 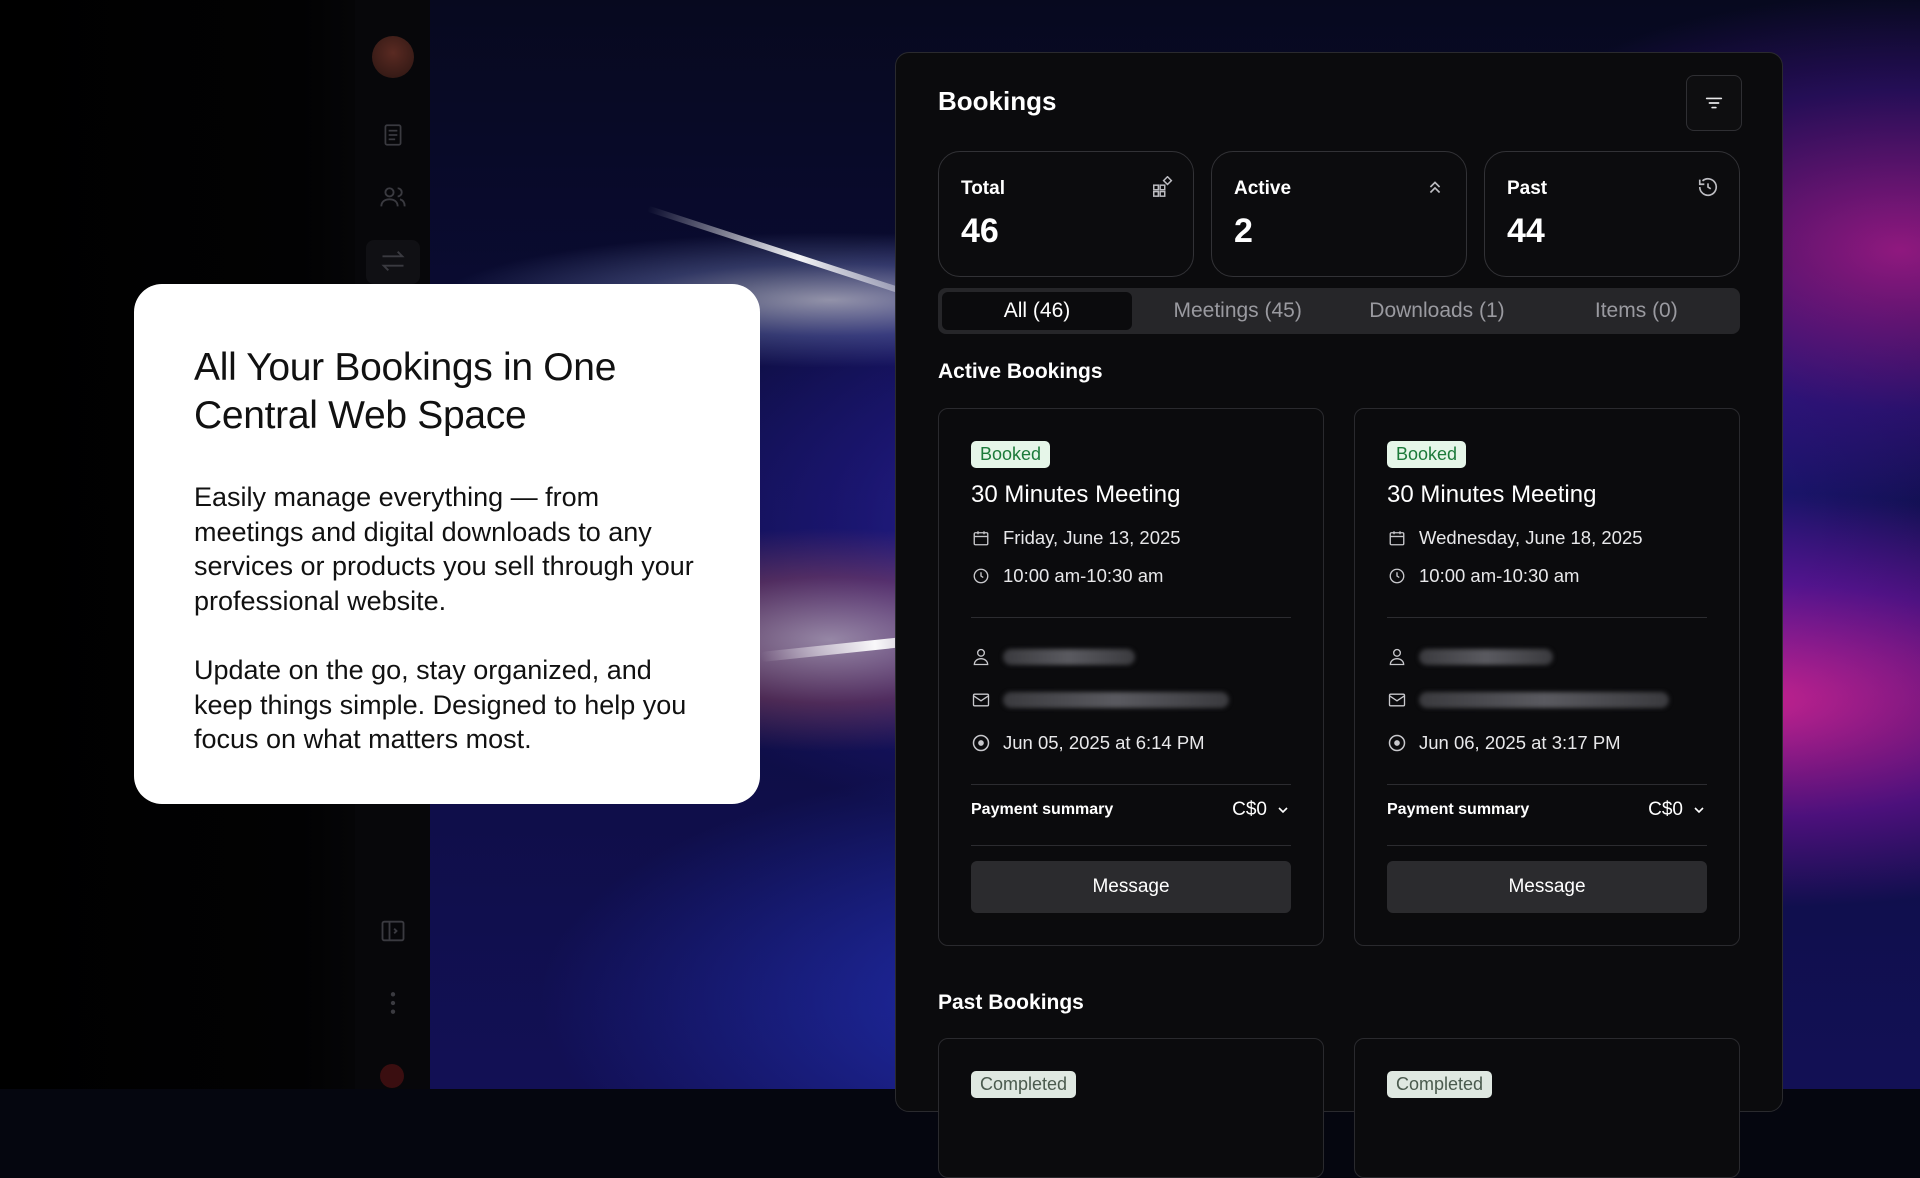 I want to click on stat-past: Past 44, so click(x=1612, y=214).